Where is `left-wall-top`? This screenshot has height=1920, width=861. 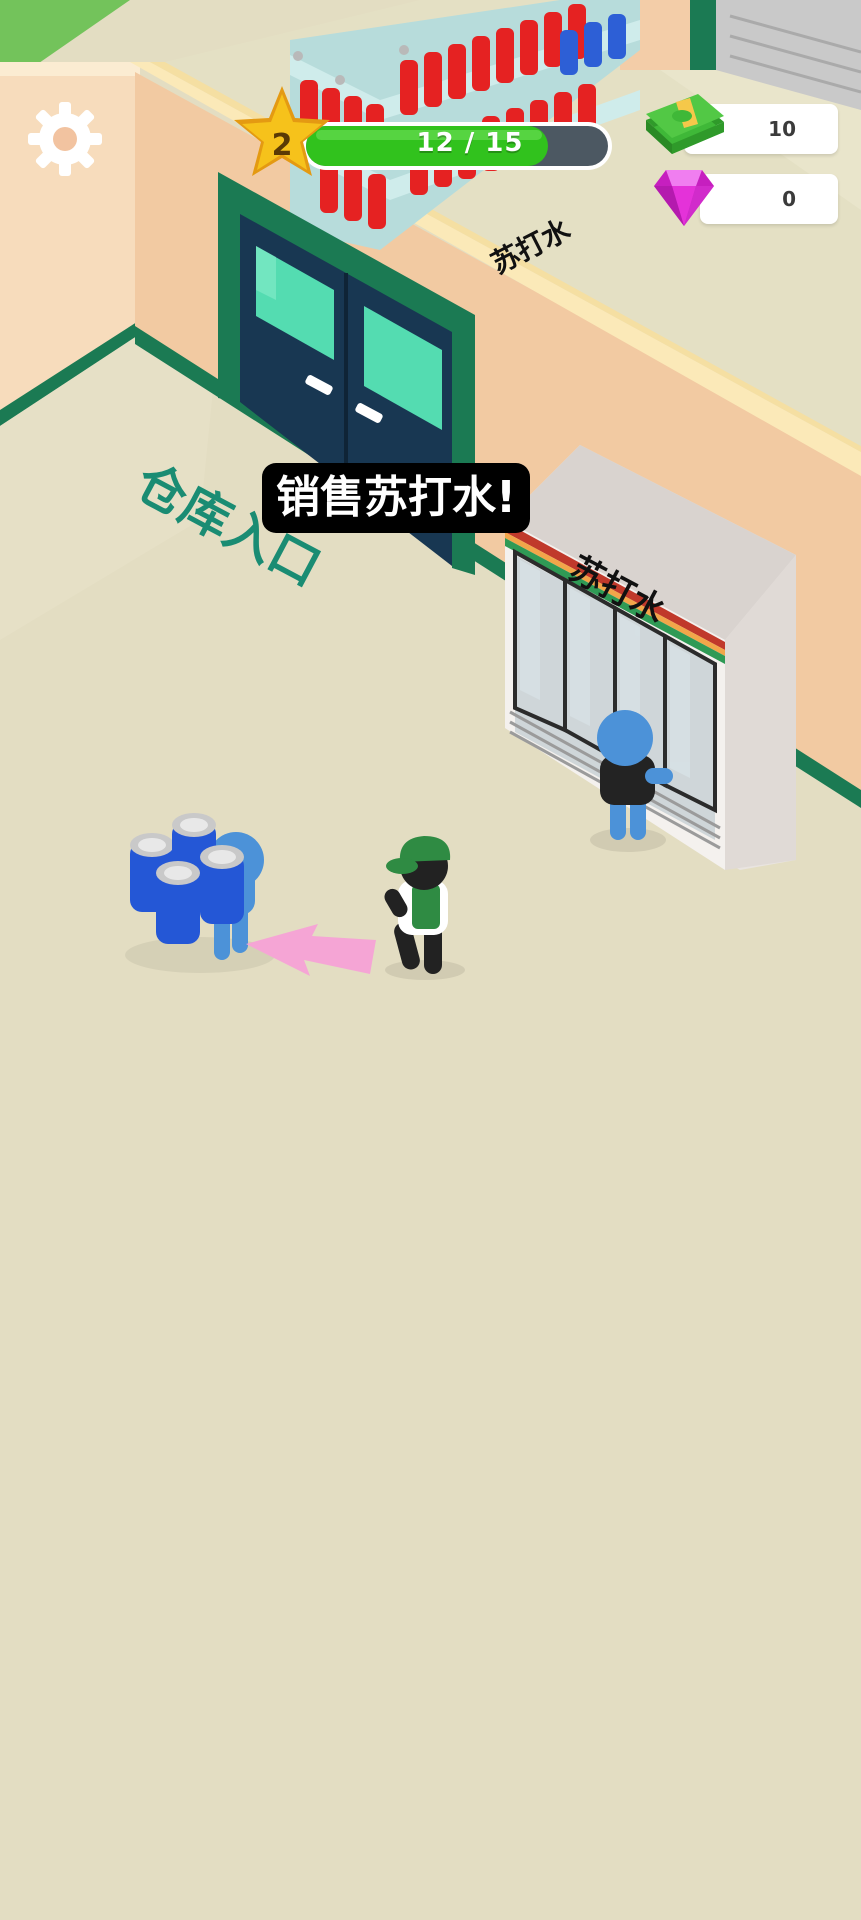
left-wall-top is located at coordinates (70, 69).